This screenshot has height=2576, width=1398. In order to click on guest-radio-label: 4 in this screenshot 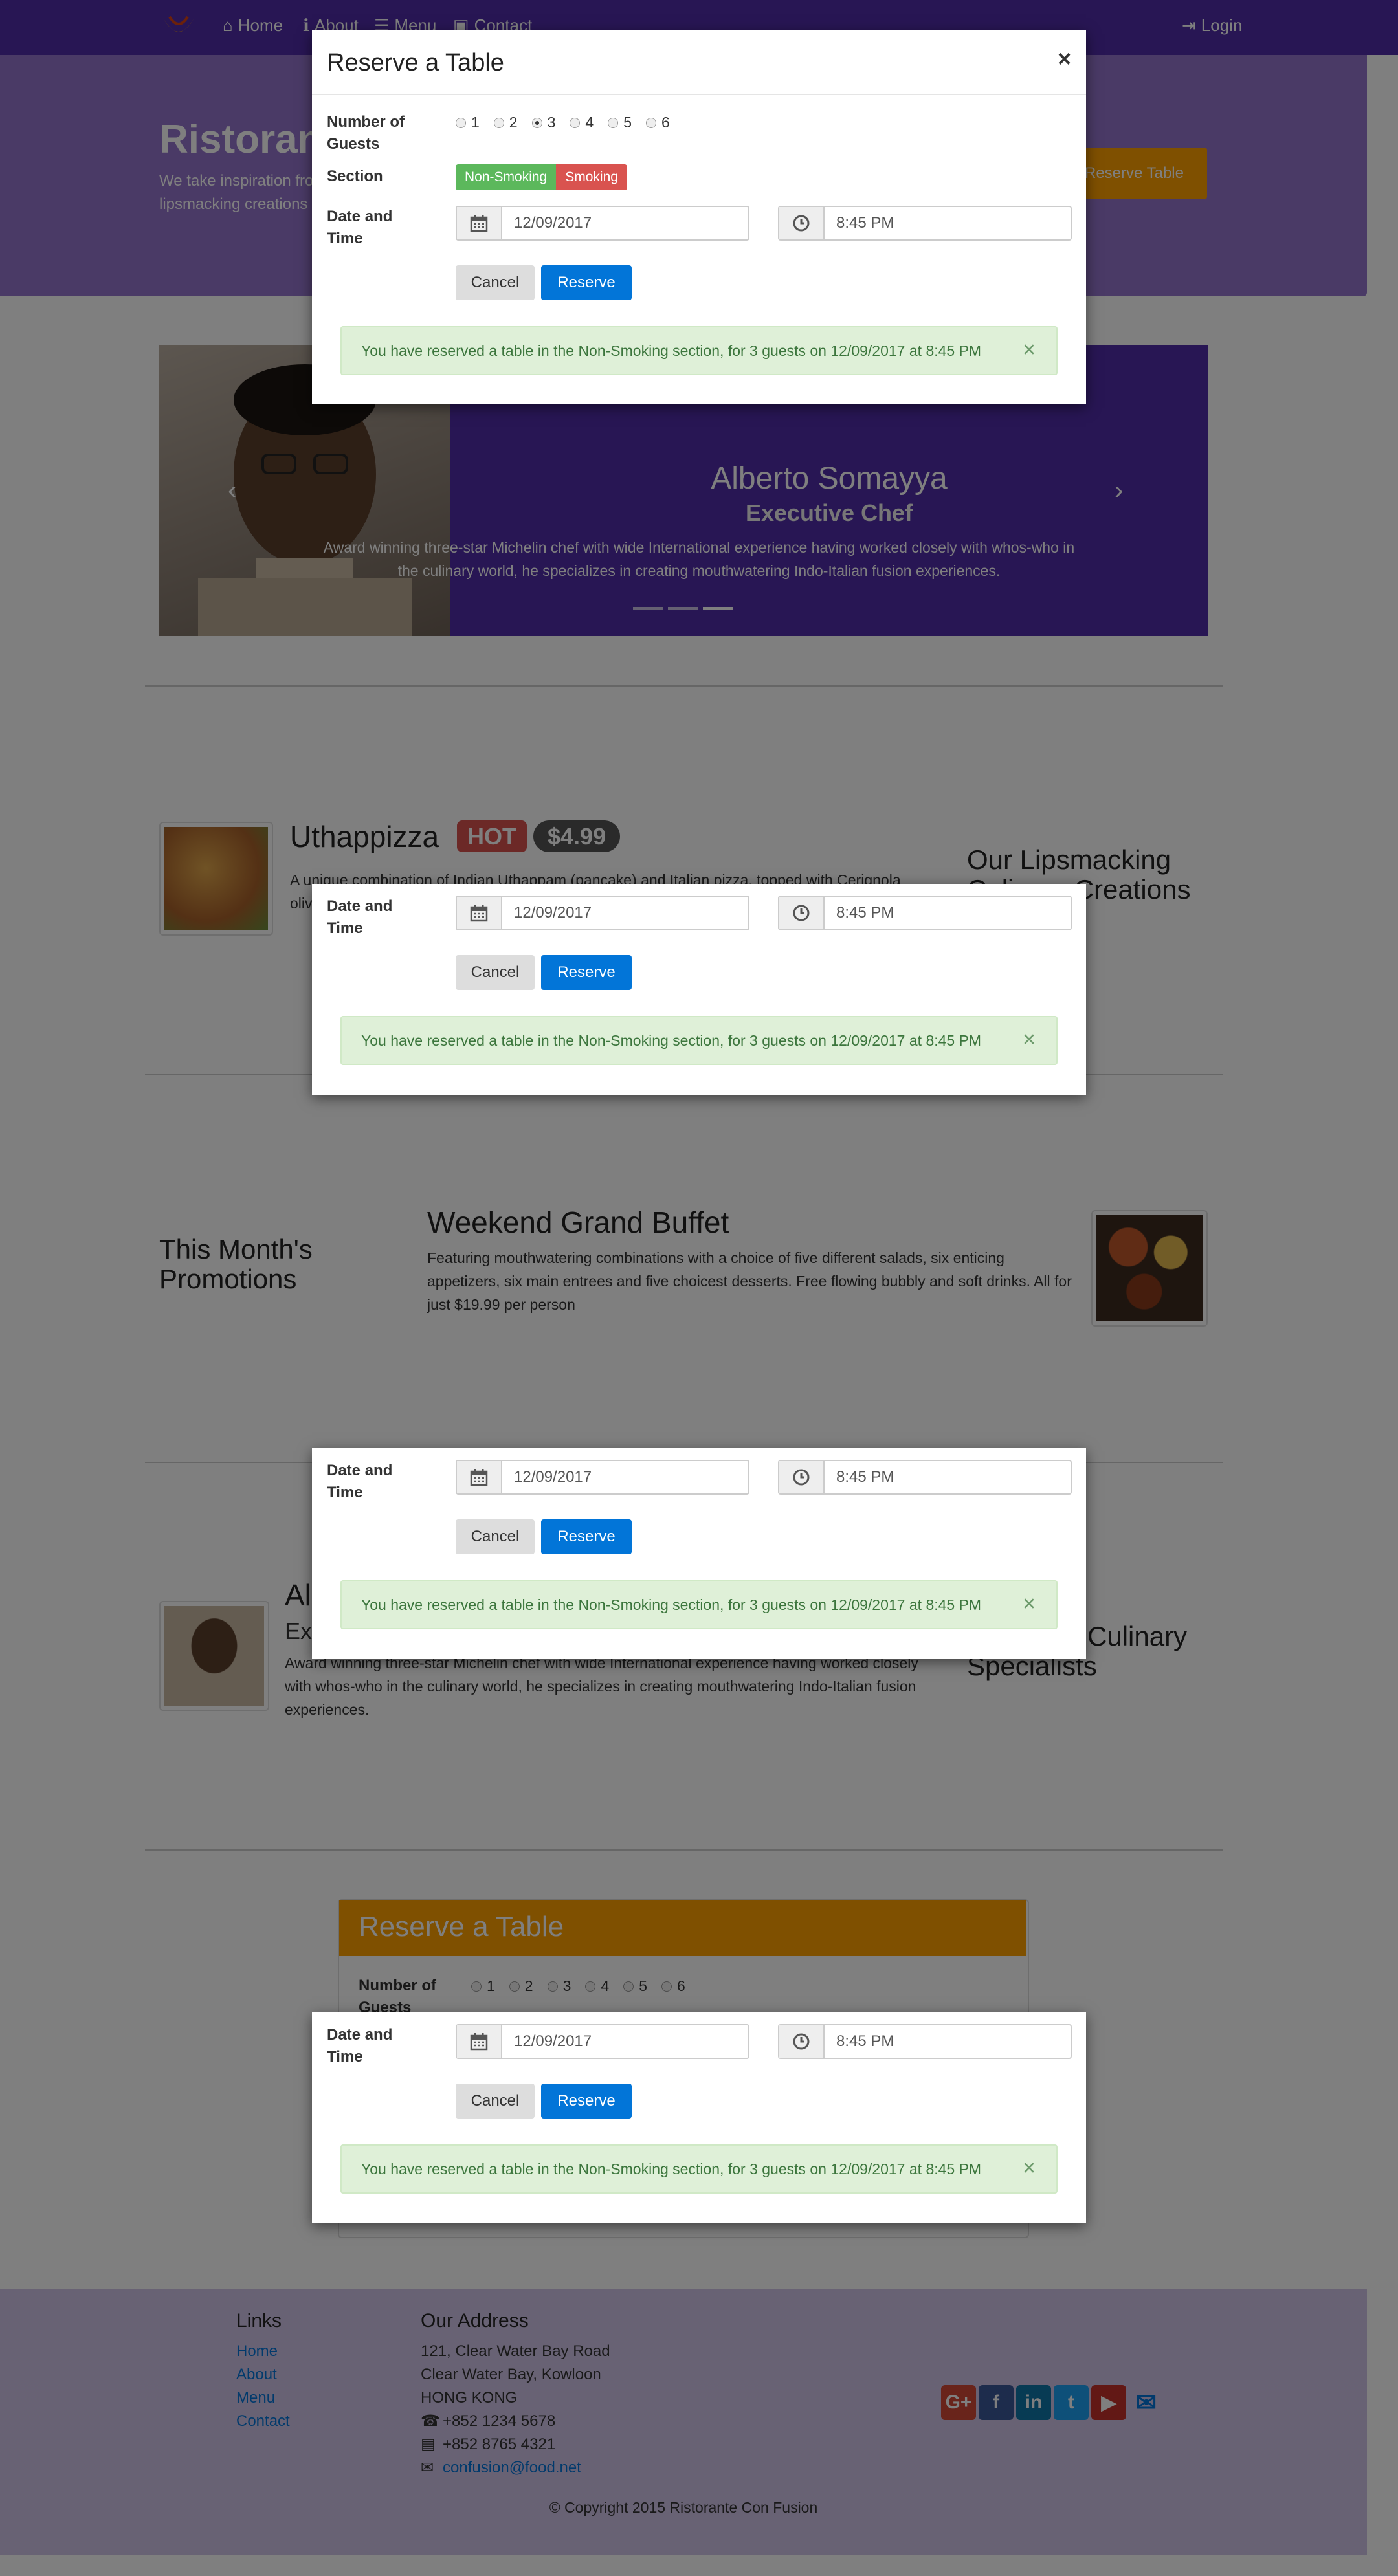, I will do `click(589, 123)`.